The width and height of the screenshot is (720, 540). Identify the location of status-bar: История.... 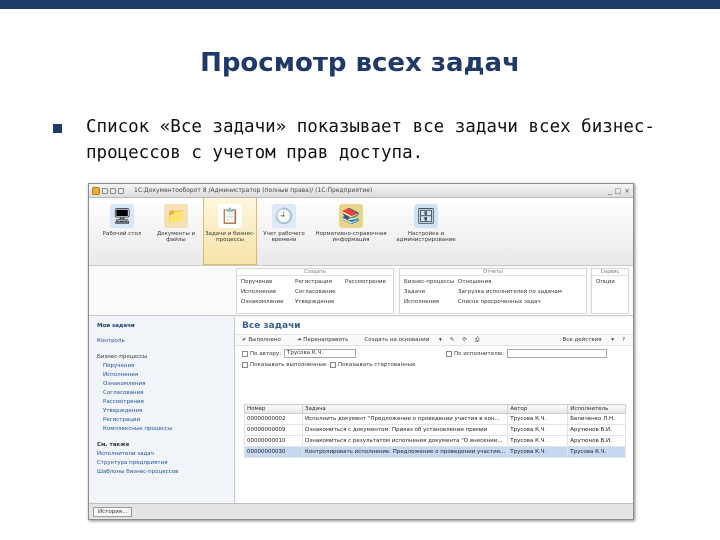
(361, 511).